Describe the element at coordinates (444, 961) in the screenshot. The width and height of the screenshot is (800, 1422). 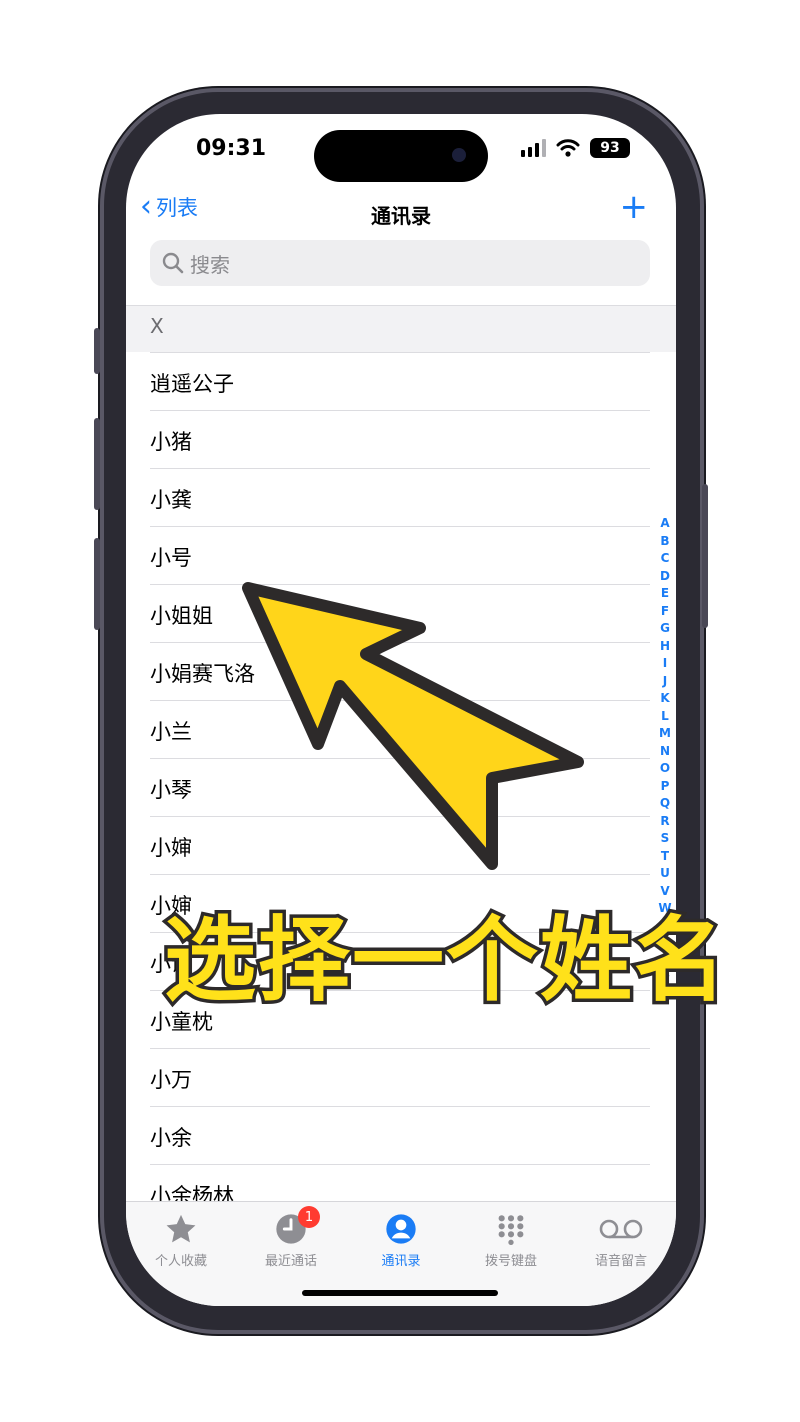
I see `overlay-caption: 选择一个姓名` at that location.